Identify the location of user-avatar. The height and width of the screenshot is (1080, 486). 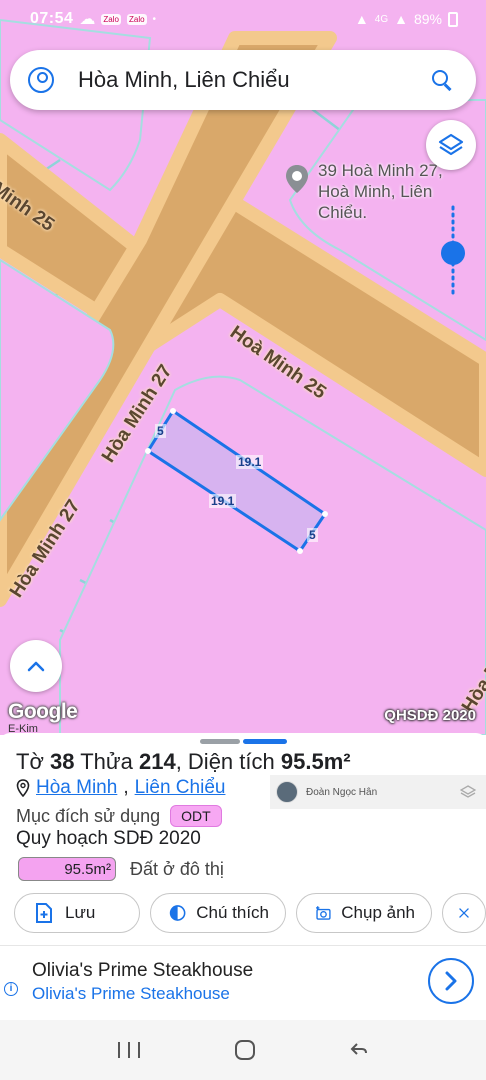
(287, 792).